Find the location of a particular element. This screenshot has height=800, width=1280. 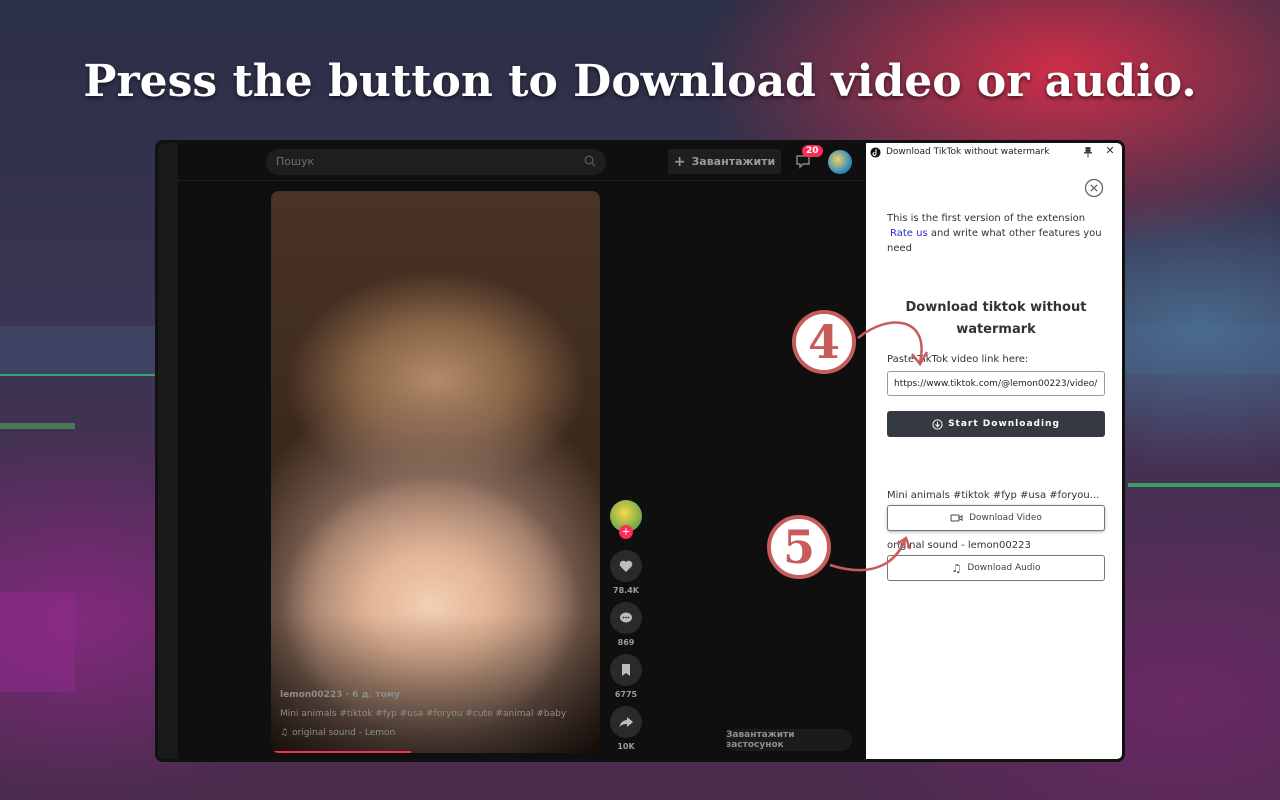

share-count: 10K is located at coordinates (626, 746).